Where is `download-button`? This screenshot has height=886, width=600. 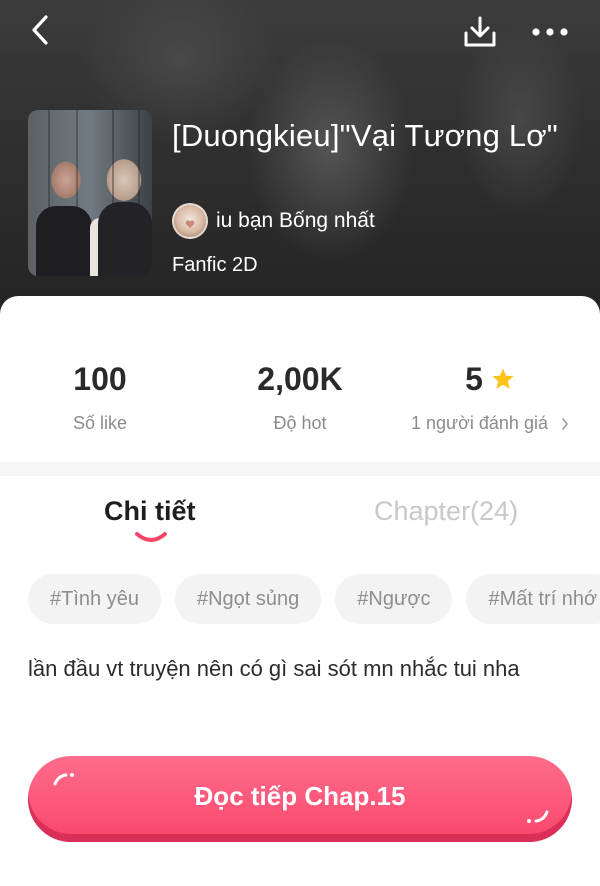 download-button is located at coordinates (480, 32).